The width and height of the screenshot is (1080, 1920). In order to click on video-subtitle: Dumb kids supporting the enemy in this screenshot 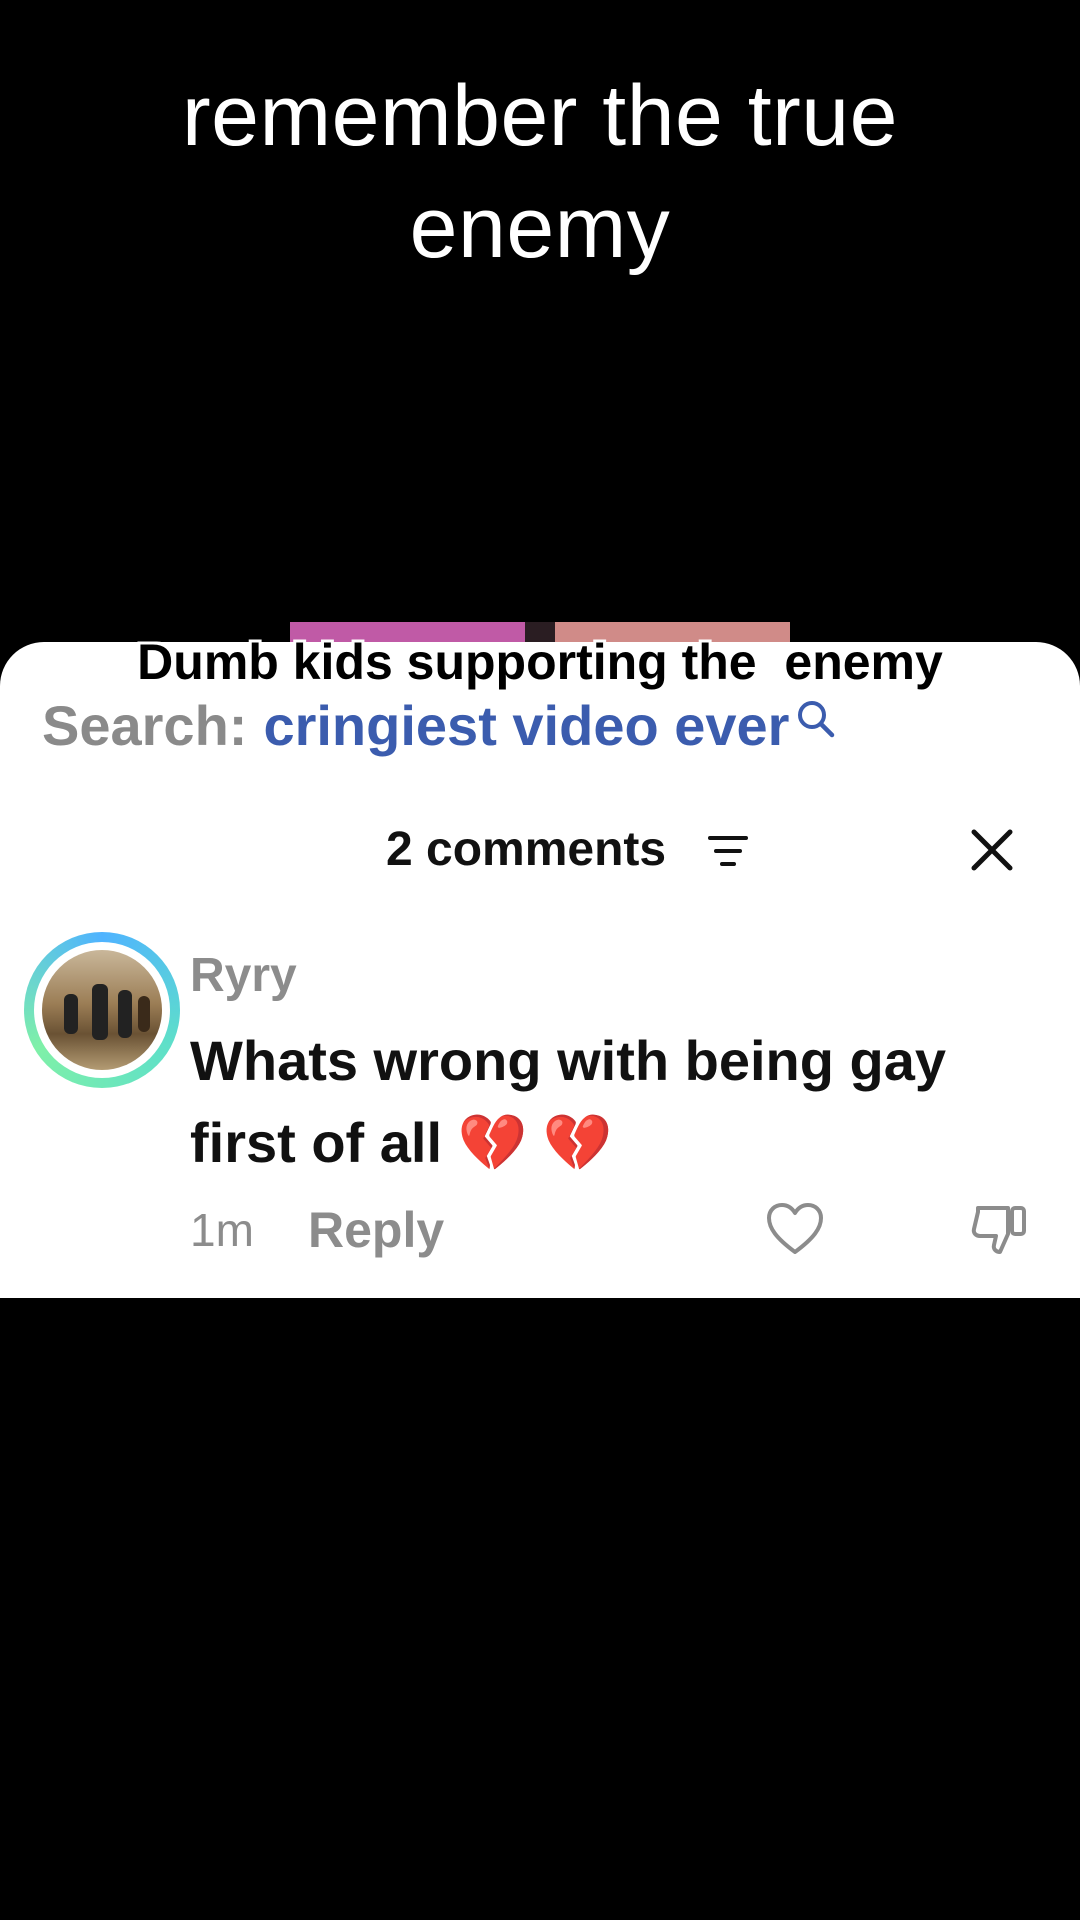, I will do `click(540, 662)`.